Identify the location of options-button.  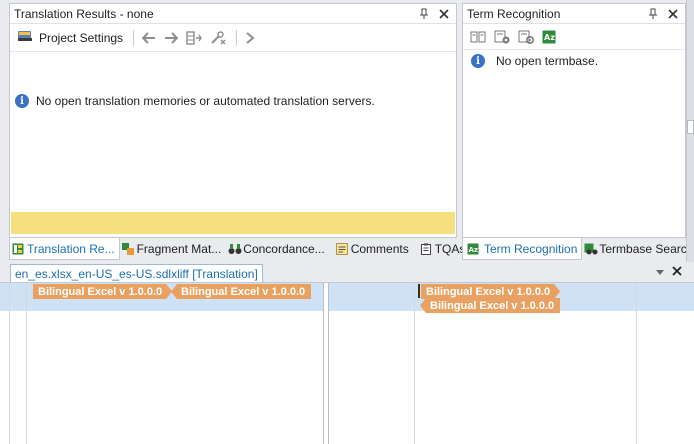
(218, 38).